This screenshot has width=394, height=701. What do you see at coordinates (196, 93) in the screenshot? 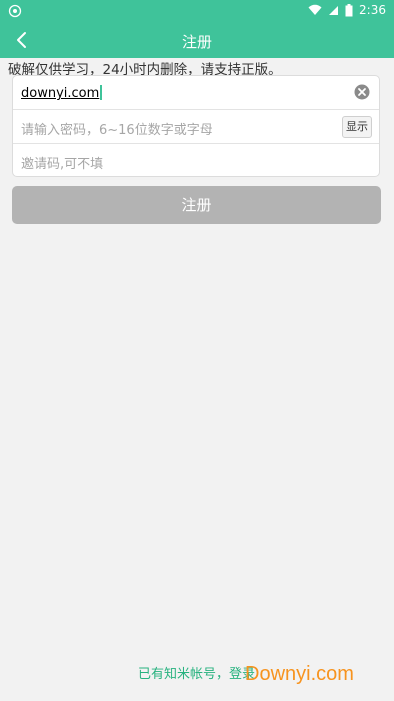
I see `username-row: downyi.com` at bounding box center [196, 93].